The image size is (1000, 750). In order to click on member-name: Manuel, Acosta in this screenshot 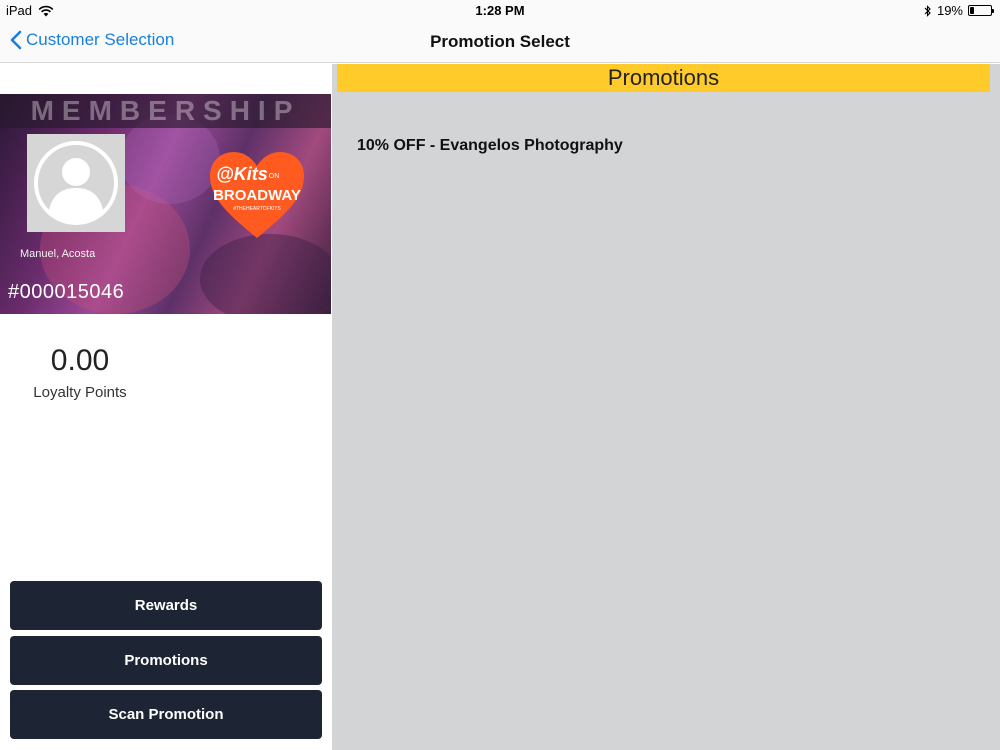, I will do `click(58, 254)`.